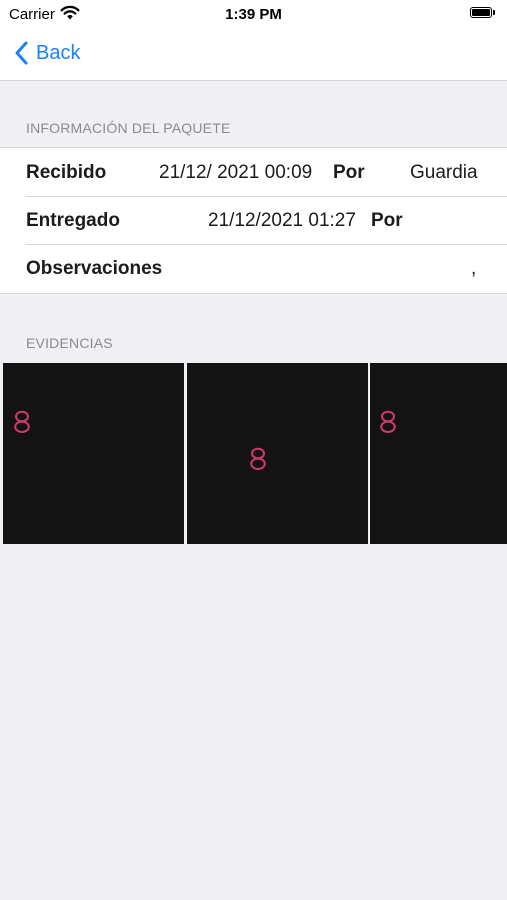  Describe the element at coordinates (236, 172) in the screenshot. I see `received-datetime: 21/12/ 2021 00:09` at that location.